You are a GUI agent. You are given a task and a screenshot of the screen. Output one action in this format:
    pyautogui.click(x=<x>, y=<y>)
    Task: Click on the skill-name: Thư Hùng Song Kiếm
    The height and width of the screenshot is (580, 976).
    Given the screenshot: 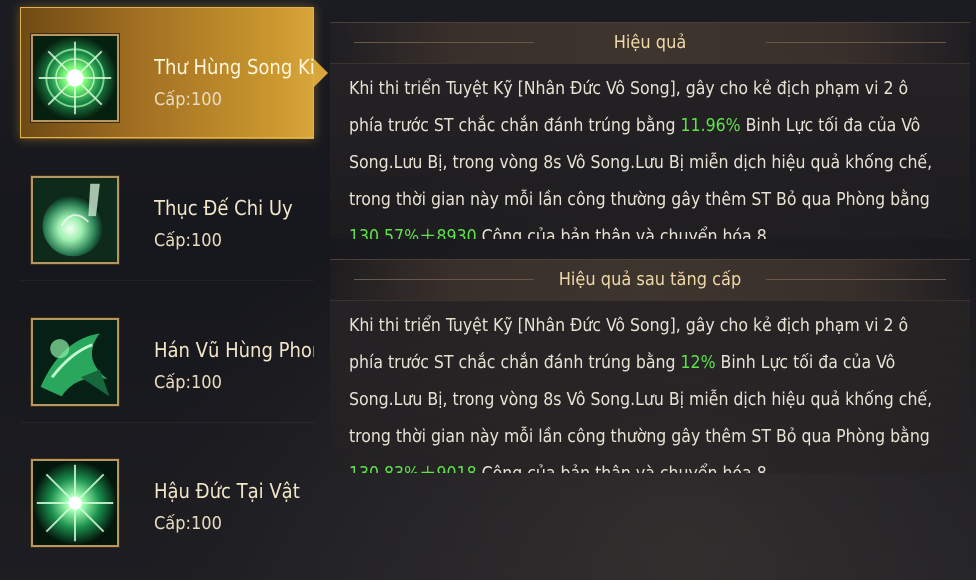 What is the action you would take?
    pyautogui.click(x=234, y=67)
    